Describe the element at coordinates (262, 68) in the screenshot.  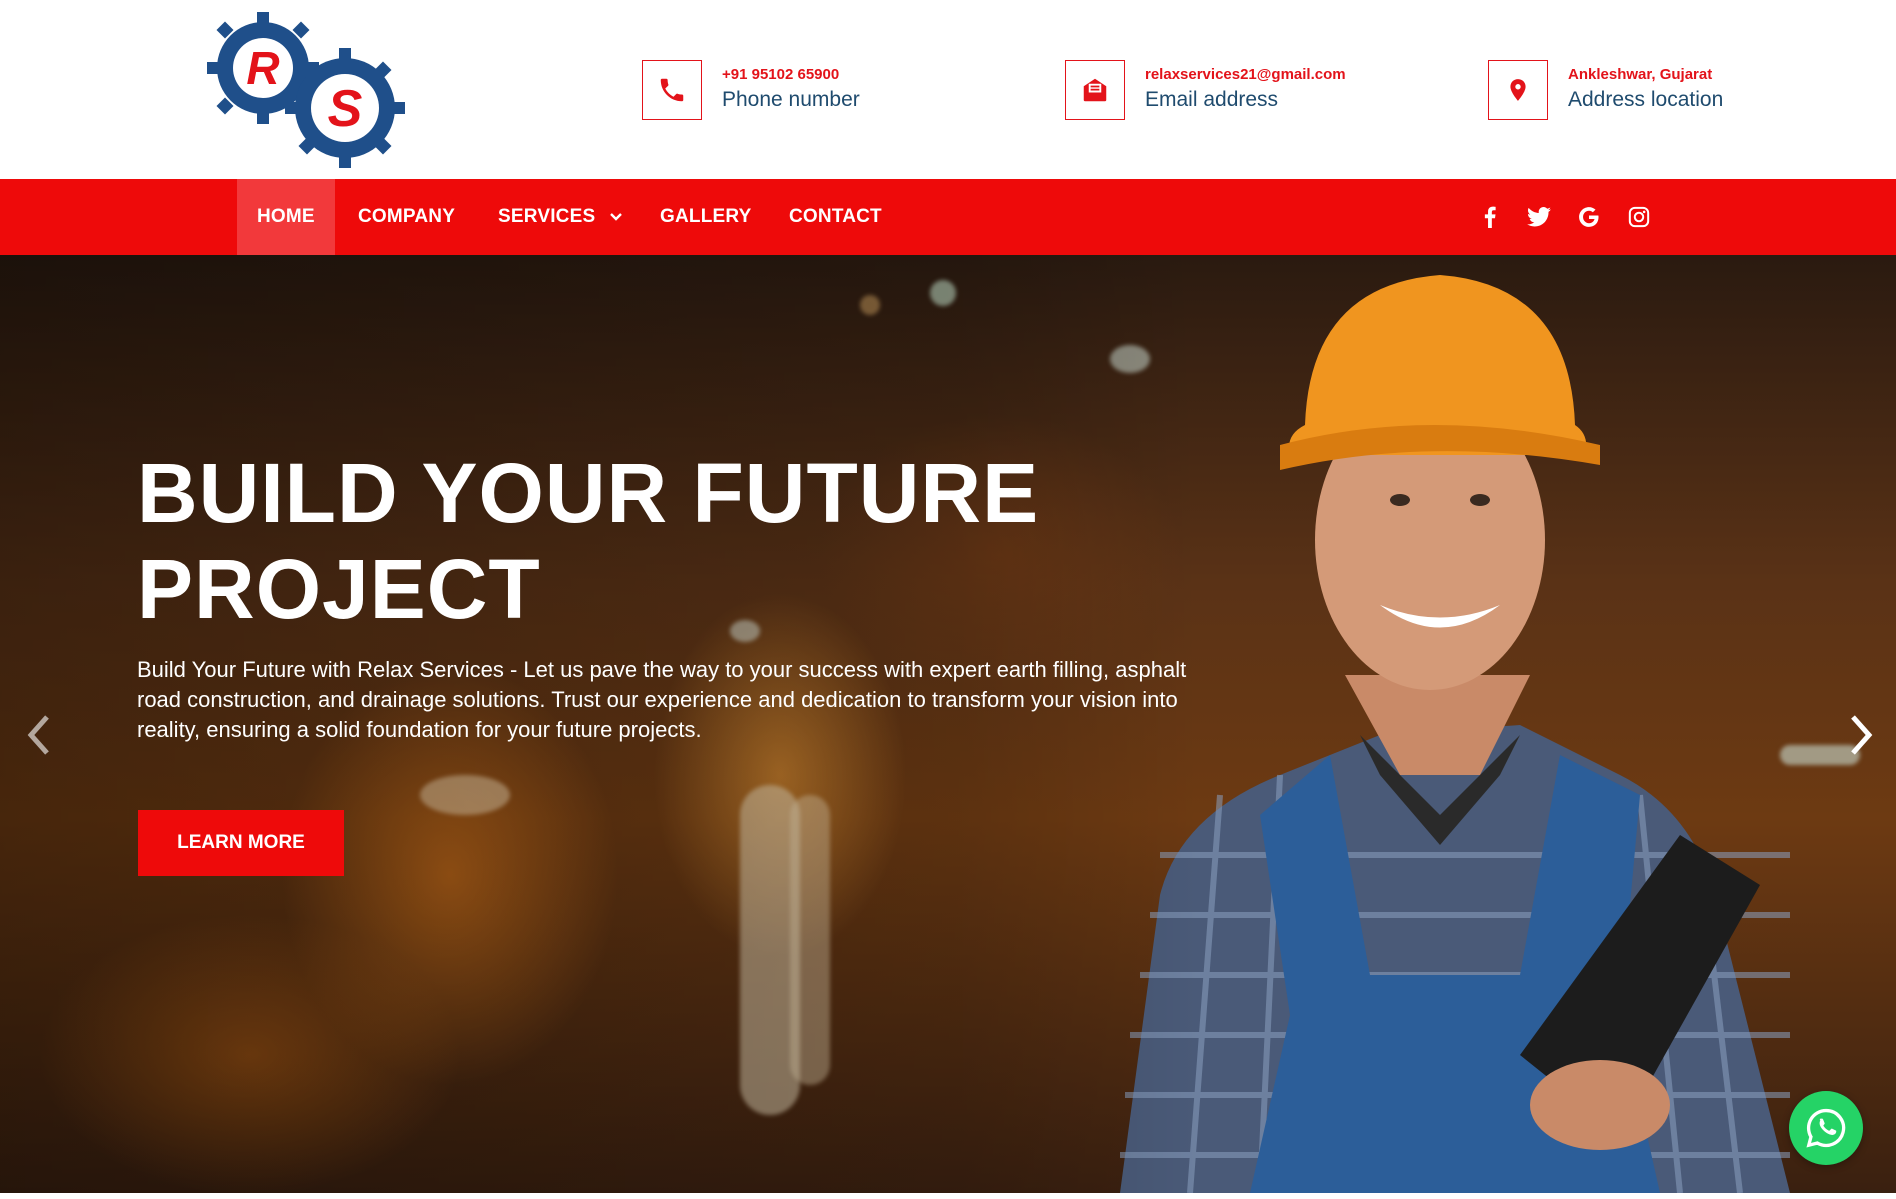
I see `svg-text: R` at that location.